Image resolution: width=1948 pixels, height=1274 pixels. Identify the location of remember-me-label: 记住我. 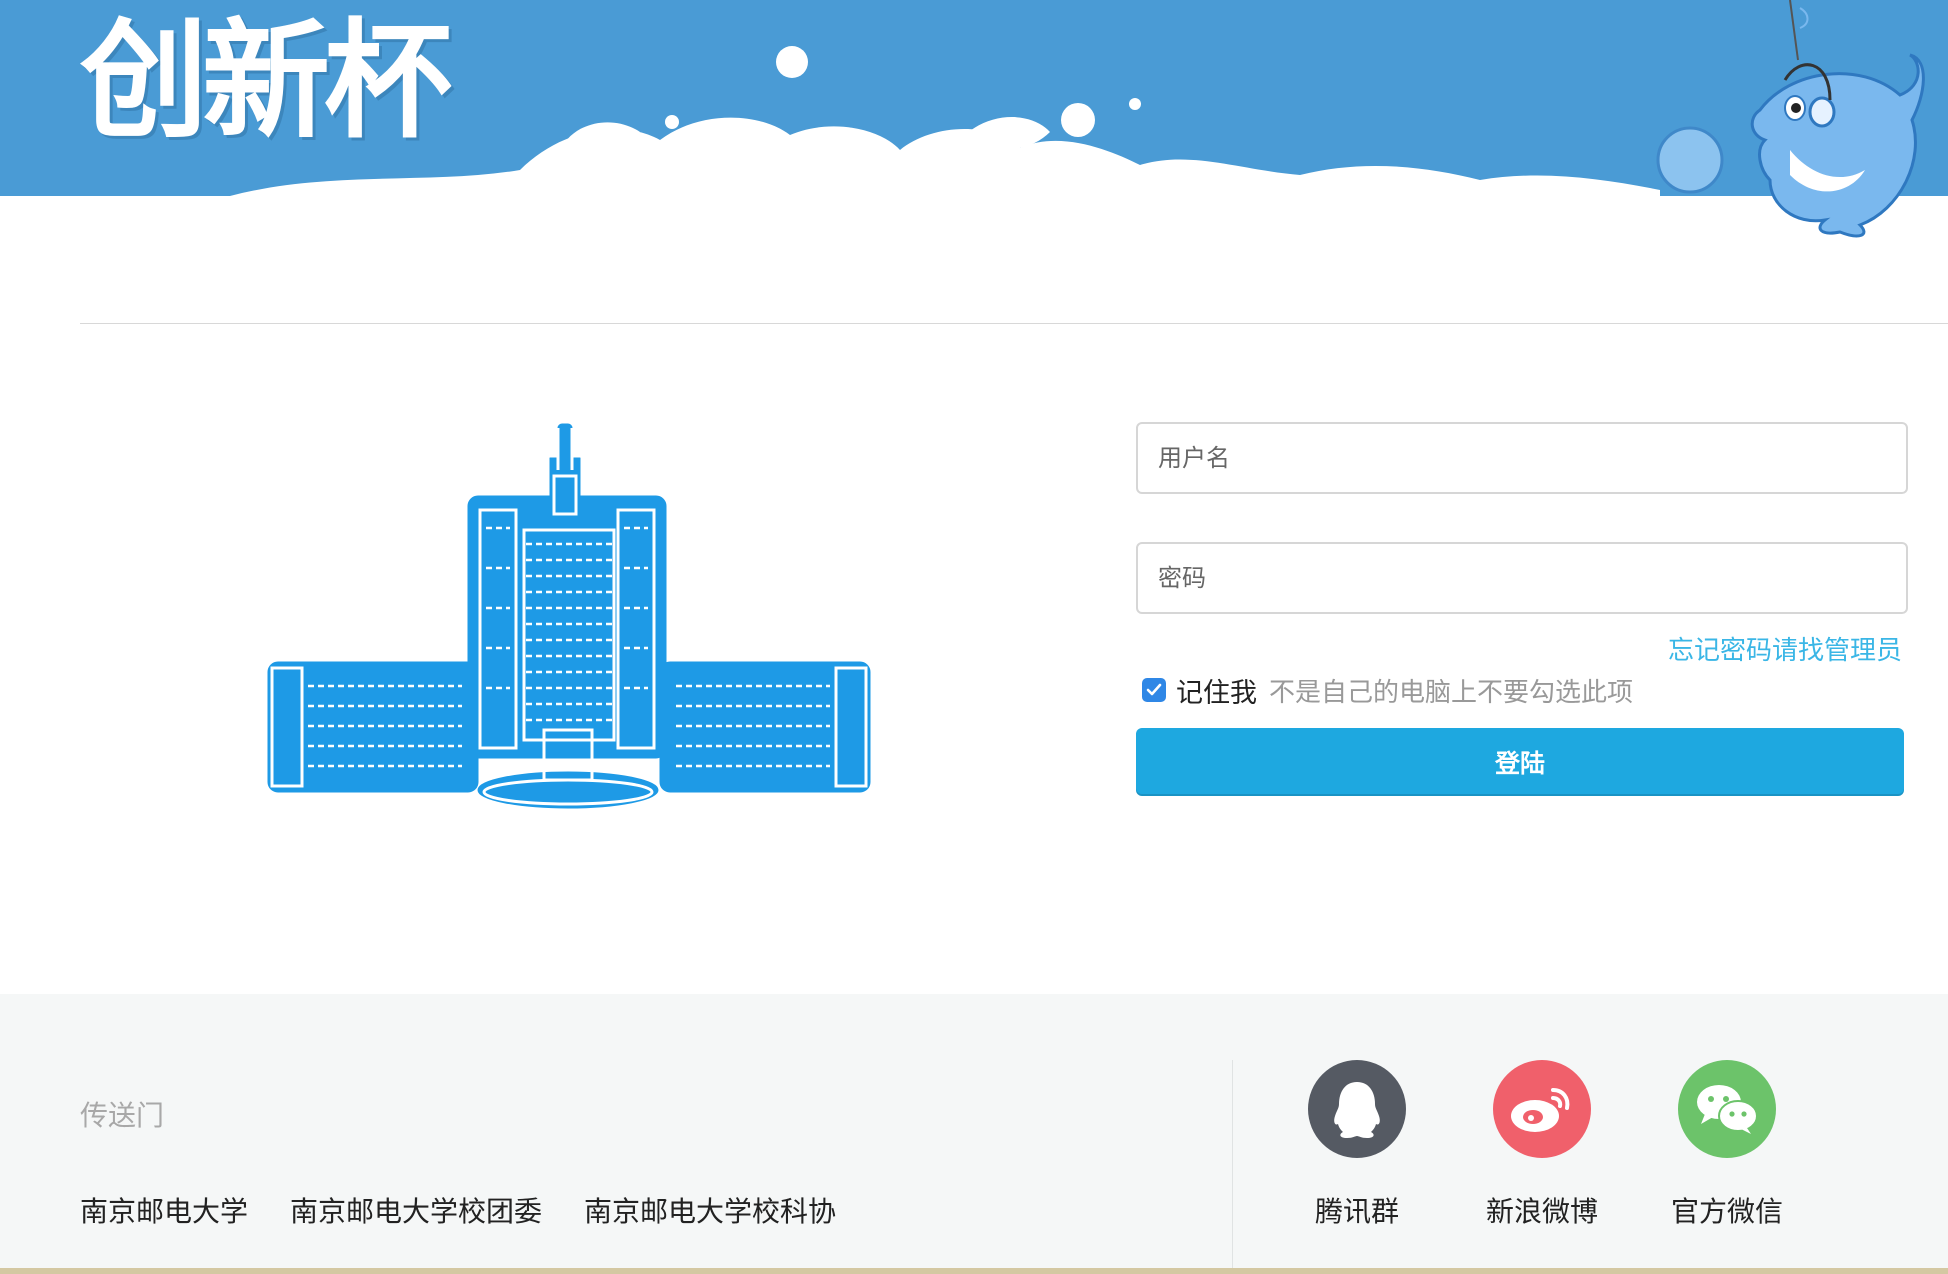
(1216, 690).